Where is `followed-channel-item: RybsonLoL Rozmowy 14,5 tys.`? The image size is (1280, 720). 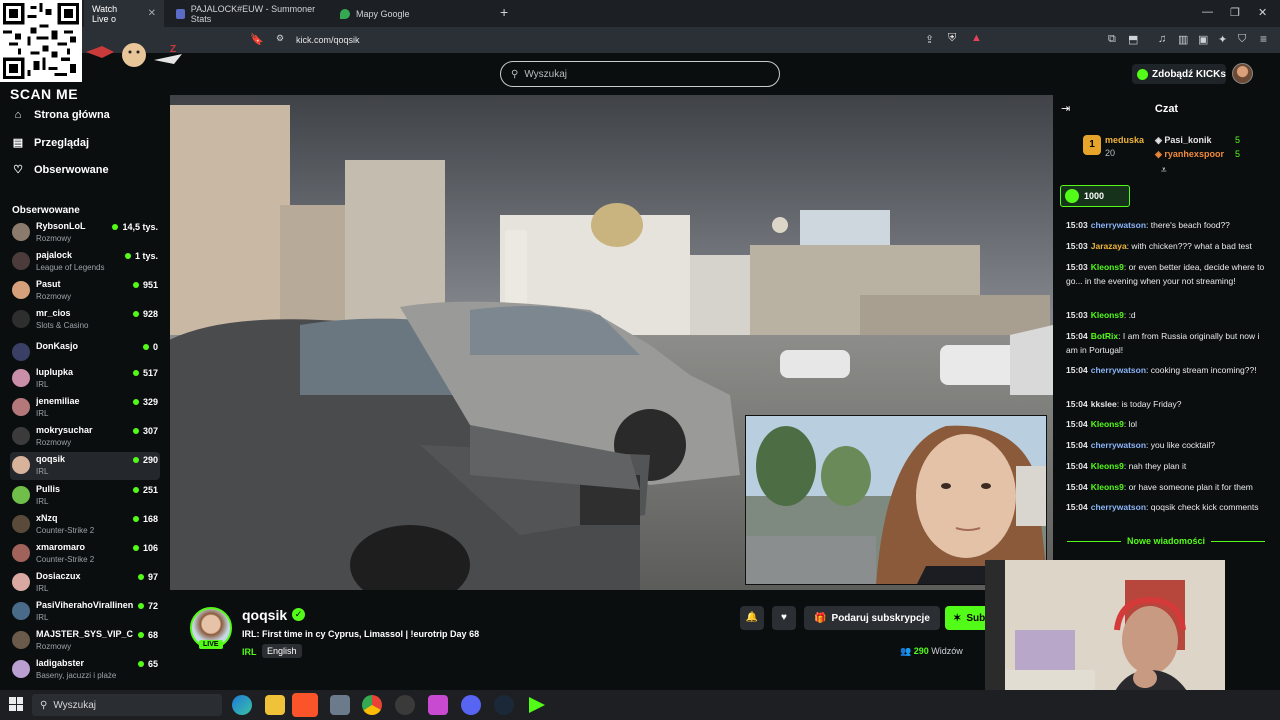 followed-channel-item: RybsonLoL Rozmowy 14,5 tys. is located at coordinates (85, 233).